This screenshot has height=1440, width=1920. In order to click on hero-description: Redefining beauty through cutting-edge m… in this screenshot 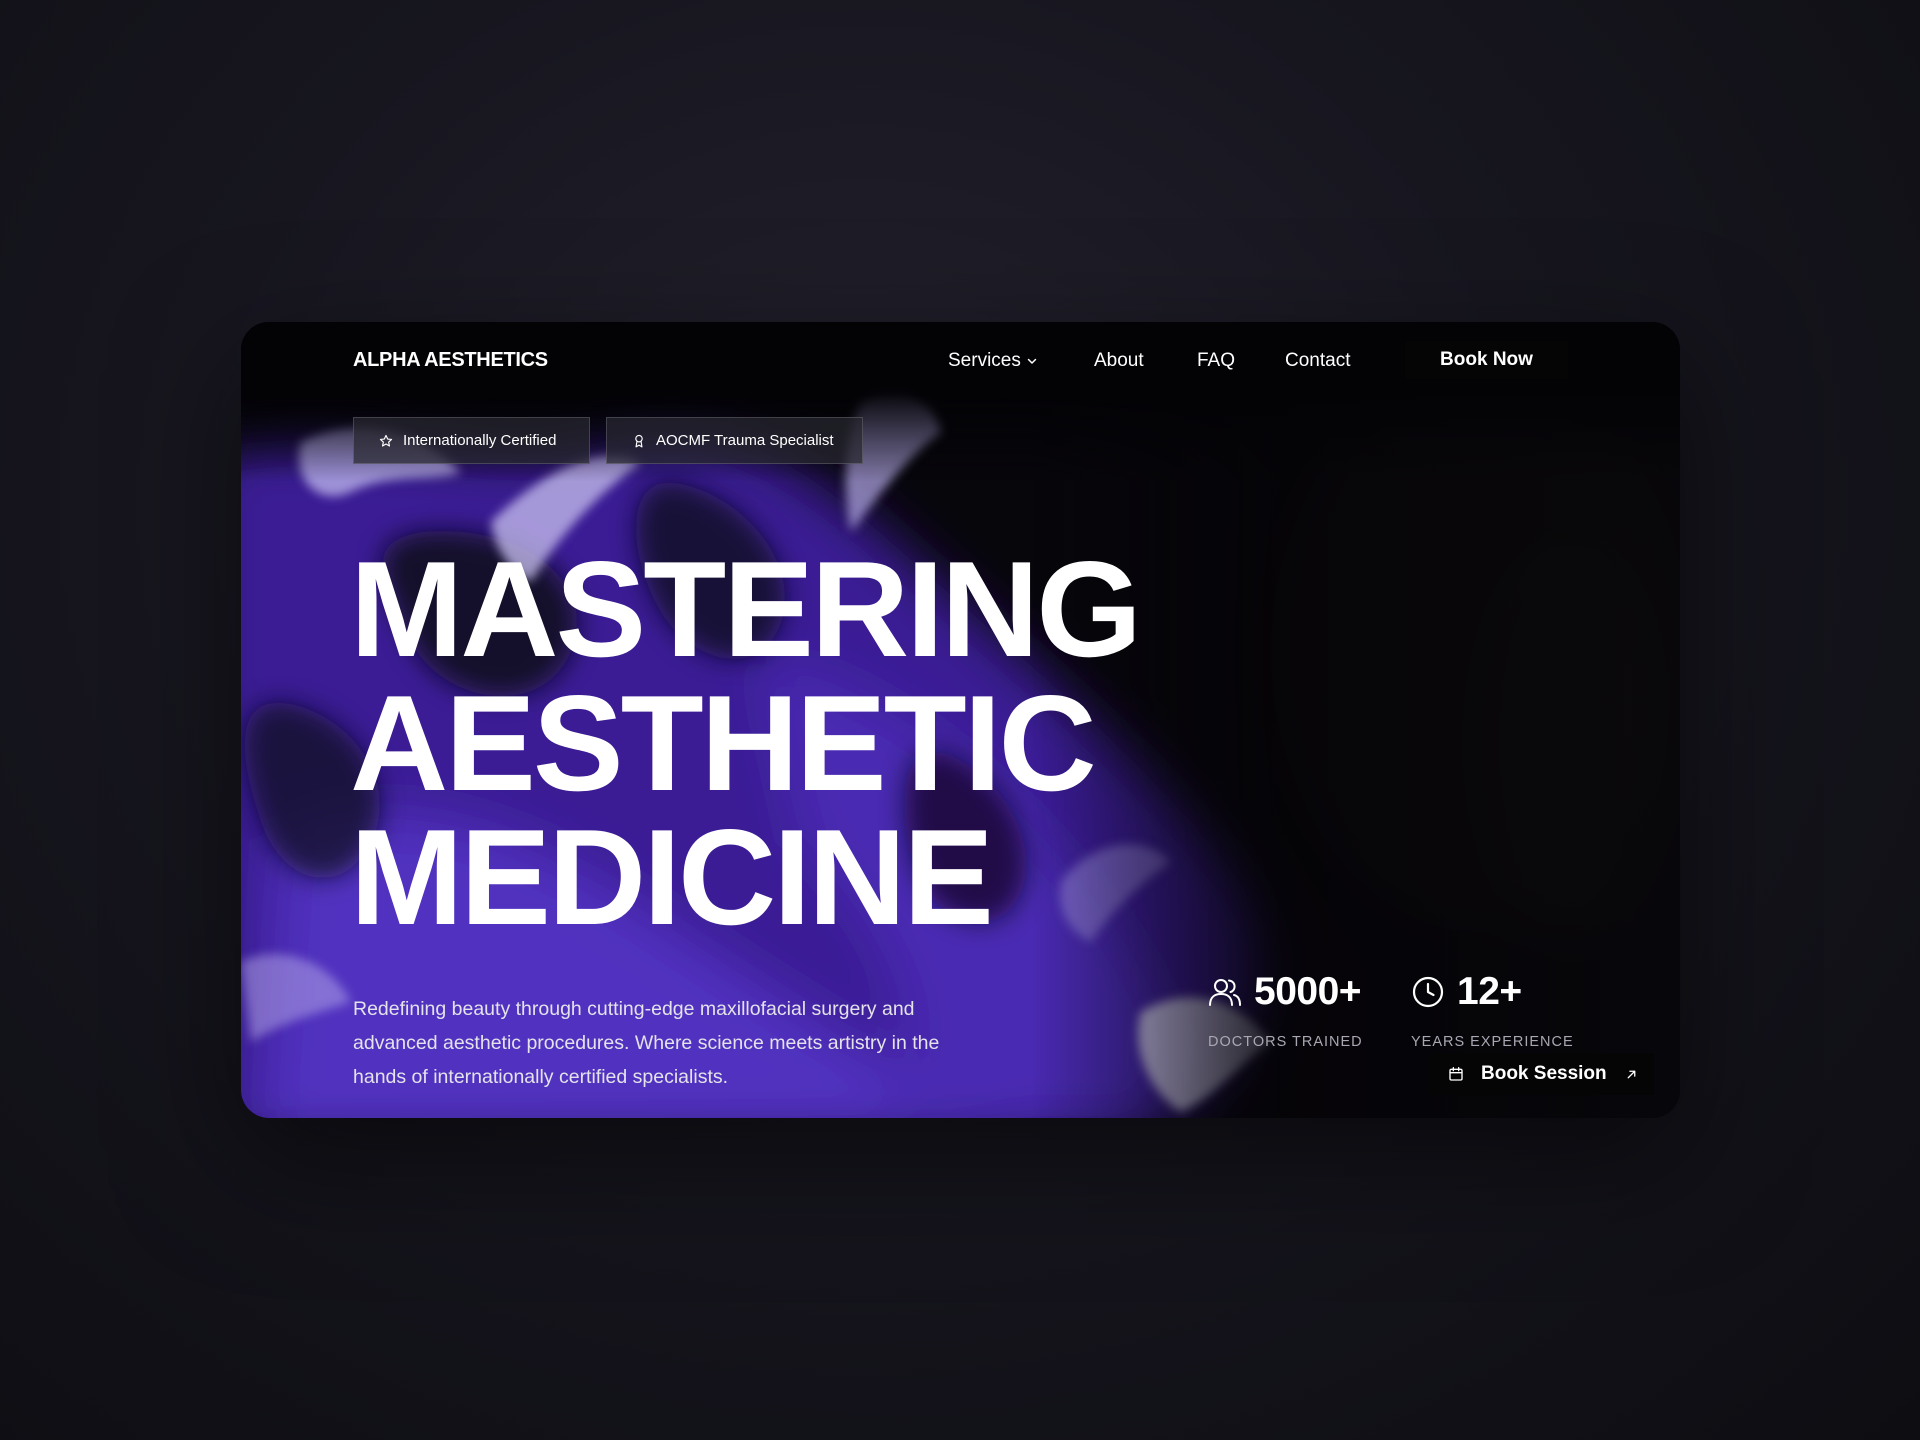, I will do `click(646, 1042)`.